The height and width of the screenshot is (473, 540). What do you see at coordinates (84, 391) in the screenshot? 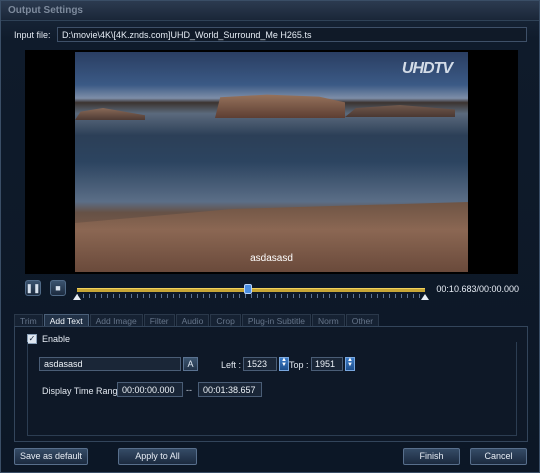
I see `display-time-range-label: Display Time Range:` at bounding box center [84, 391].